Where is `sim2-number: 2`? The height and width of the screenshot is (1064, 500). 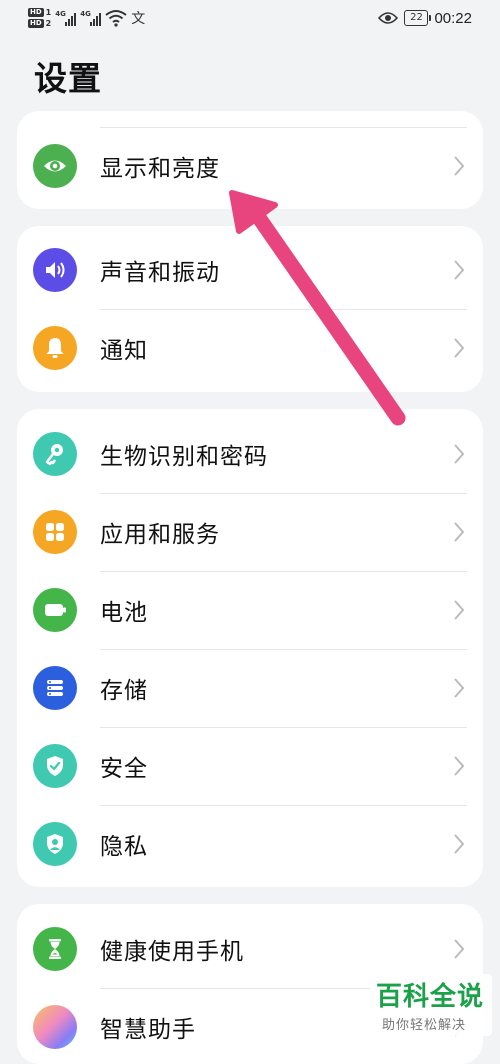
sim2-number: 2 is located at coordinates (48, 23).